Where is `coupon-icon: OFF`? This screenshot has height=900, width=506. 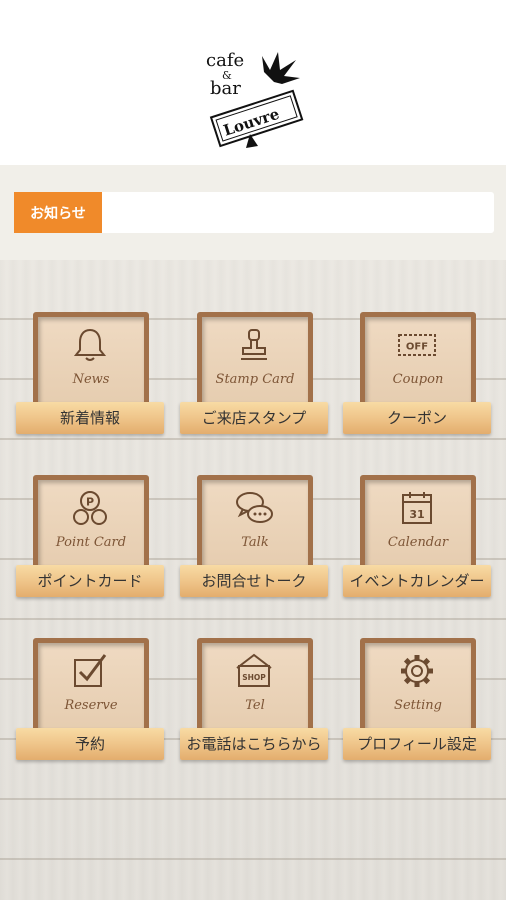
coupon-icon: OFF is located at coordinates (417, 345).